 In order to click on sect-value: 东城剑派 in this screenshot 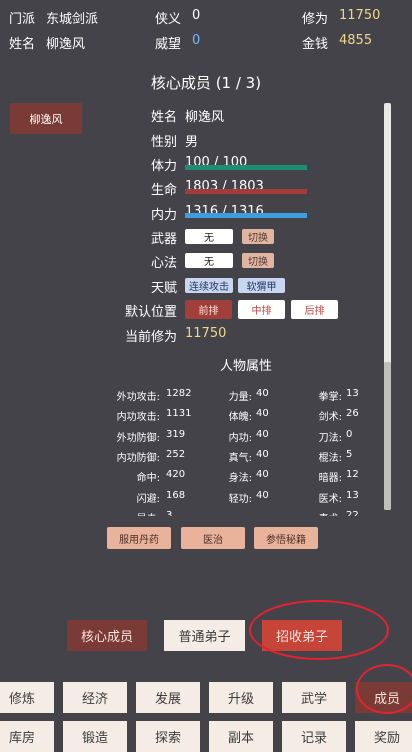, I will do `click(72, 19)`.